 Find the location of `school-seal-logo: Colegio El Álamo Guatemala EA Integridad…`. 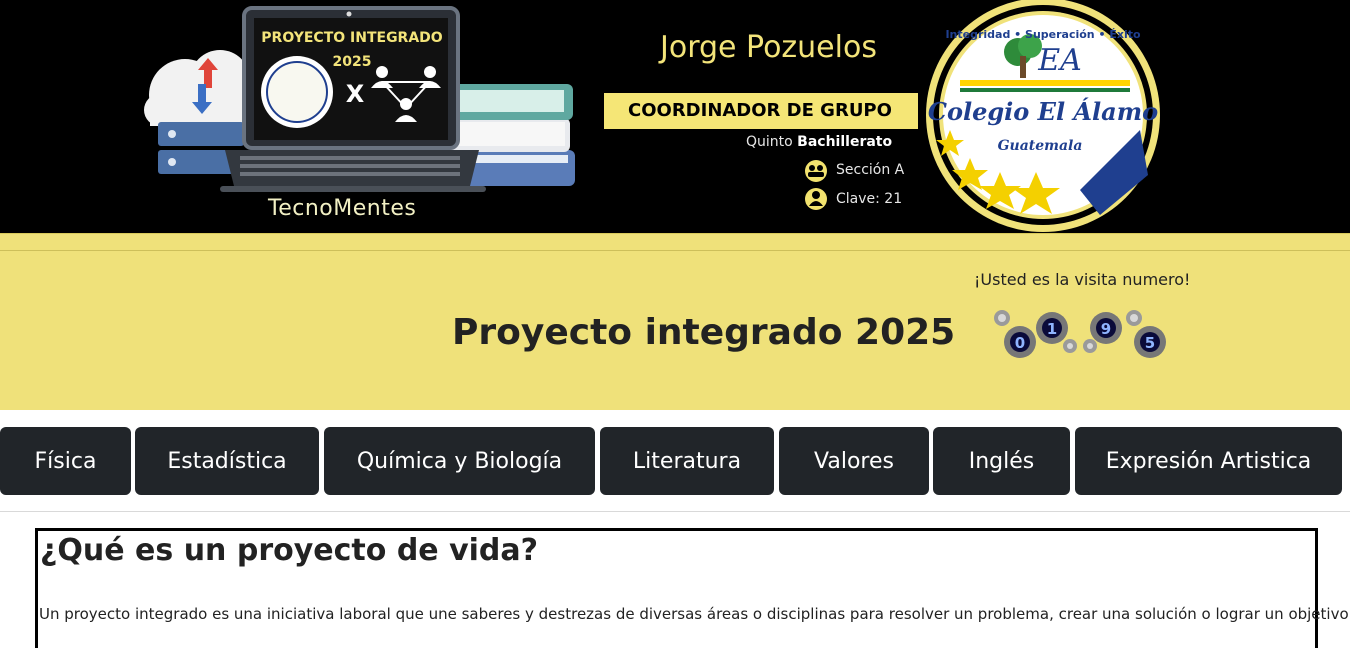

school-seal-logo: Colegio El Álamo Guatemala EA Integridad… is located at coordinates (1043, 116).